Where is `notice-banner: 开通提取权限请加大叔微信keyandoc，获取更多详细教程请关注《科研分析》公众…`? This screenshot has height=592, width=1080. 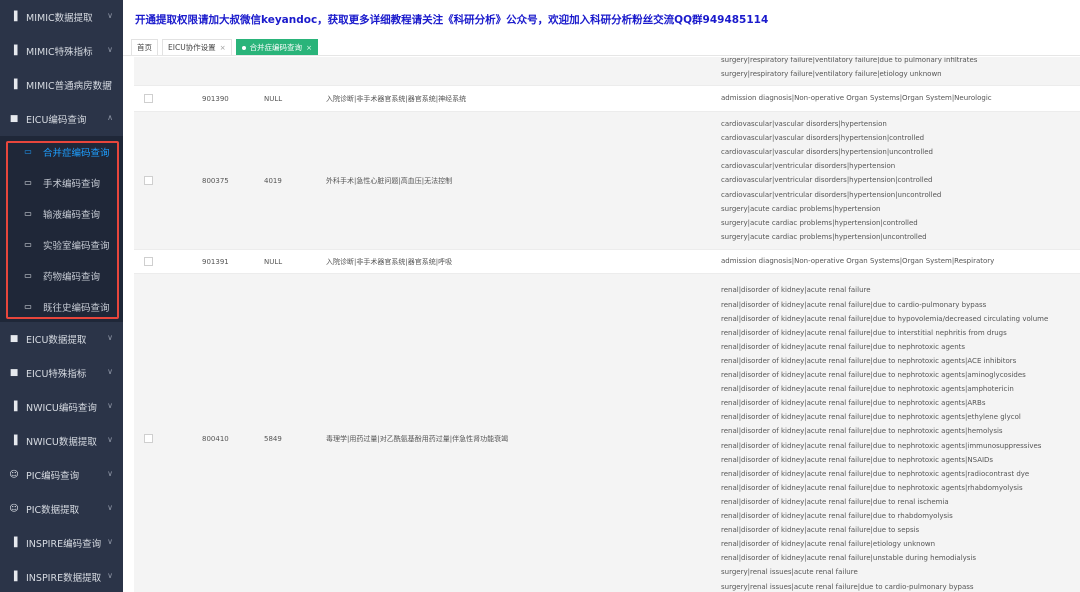 notice-banner: 开通提取权限请加大叔微信keyandoc，获取更多详细教程请关注《科研分析》公众… is located at coordinates (452, 19).